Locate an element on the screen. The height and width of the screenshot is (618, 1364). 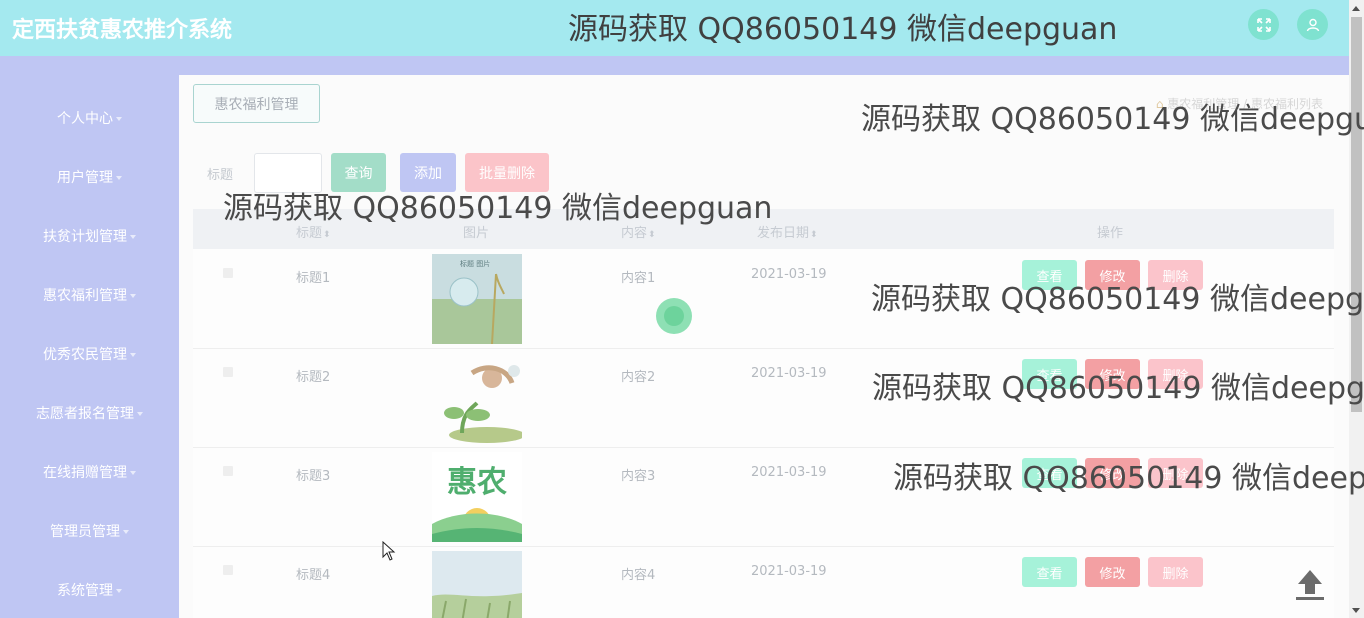
sidebar-item-label: 优秀农民管理 is located at coordinates (85, 355).